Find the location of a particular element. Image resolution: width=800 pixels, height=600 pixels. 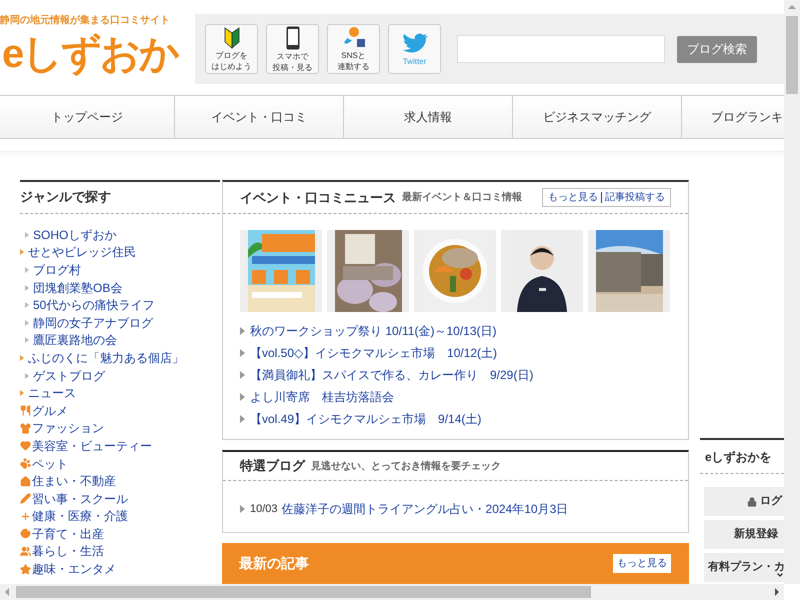

register-button: 新規登録 is located at coordinates (744, 534).